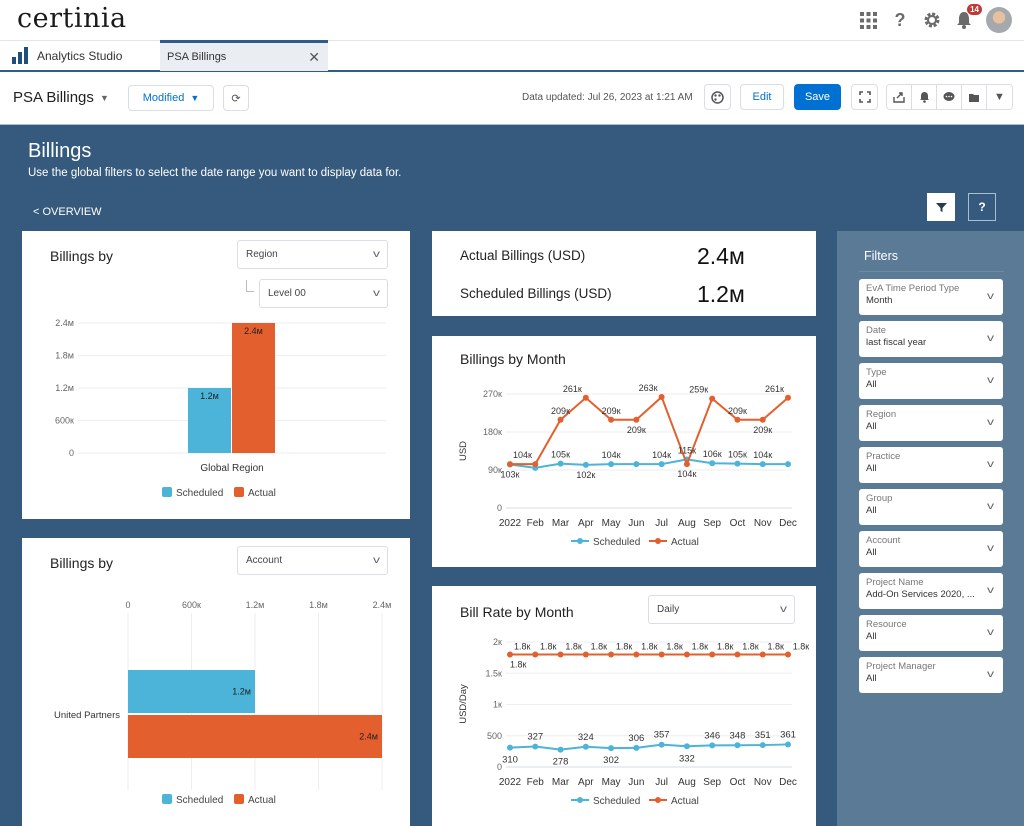 Image resolution: width=1024 pixels, height=826 pixels. I want to click on y-tick-label: 2.4м, so click(64, 323).